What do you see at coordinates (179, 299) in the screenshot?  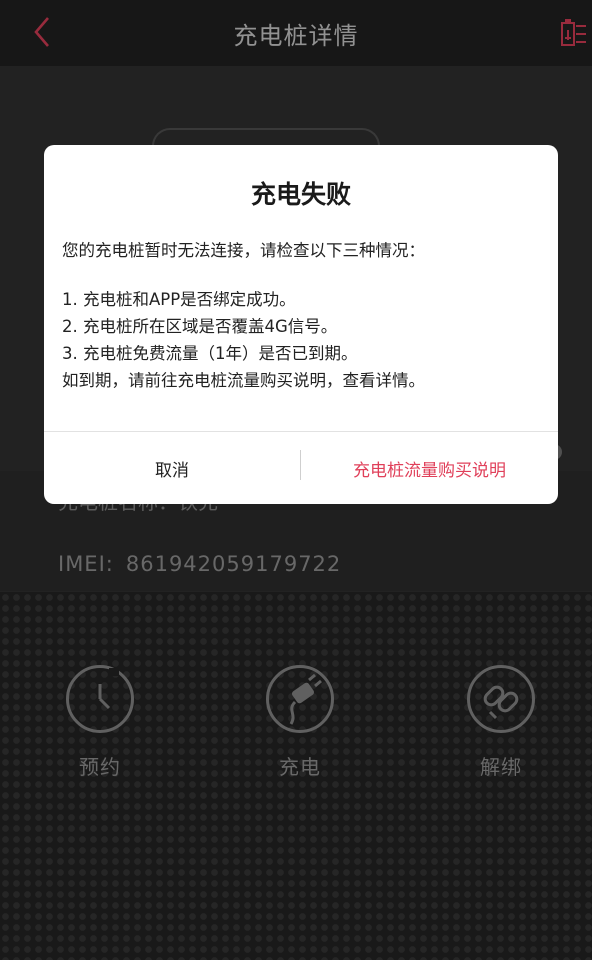 I see `dialog-item: 1. 充电桩和APP是否绑定成功。` at bounding box center [179, 299].